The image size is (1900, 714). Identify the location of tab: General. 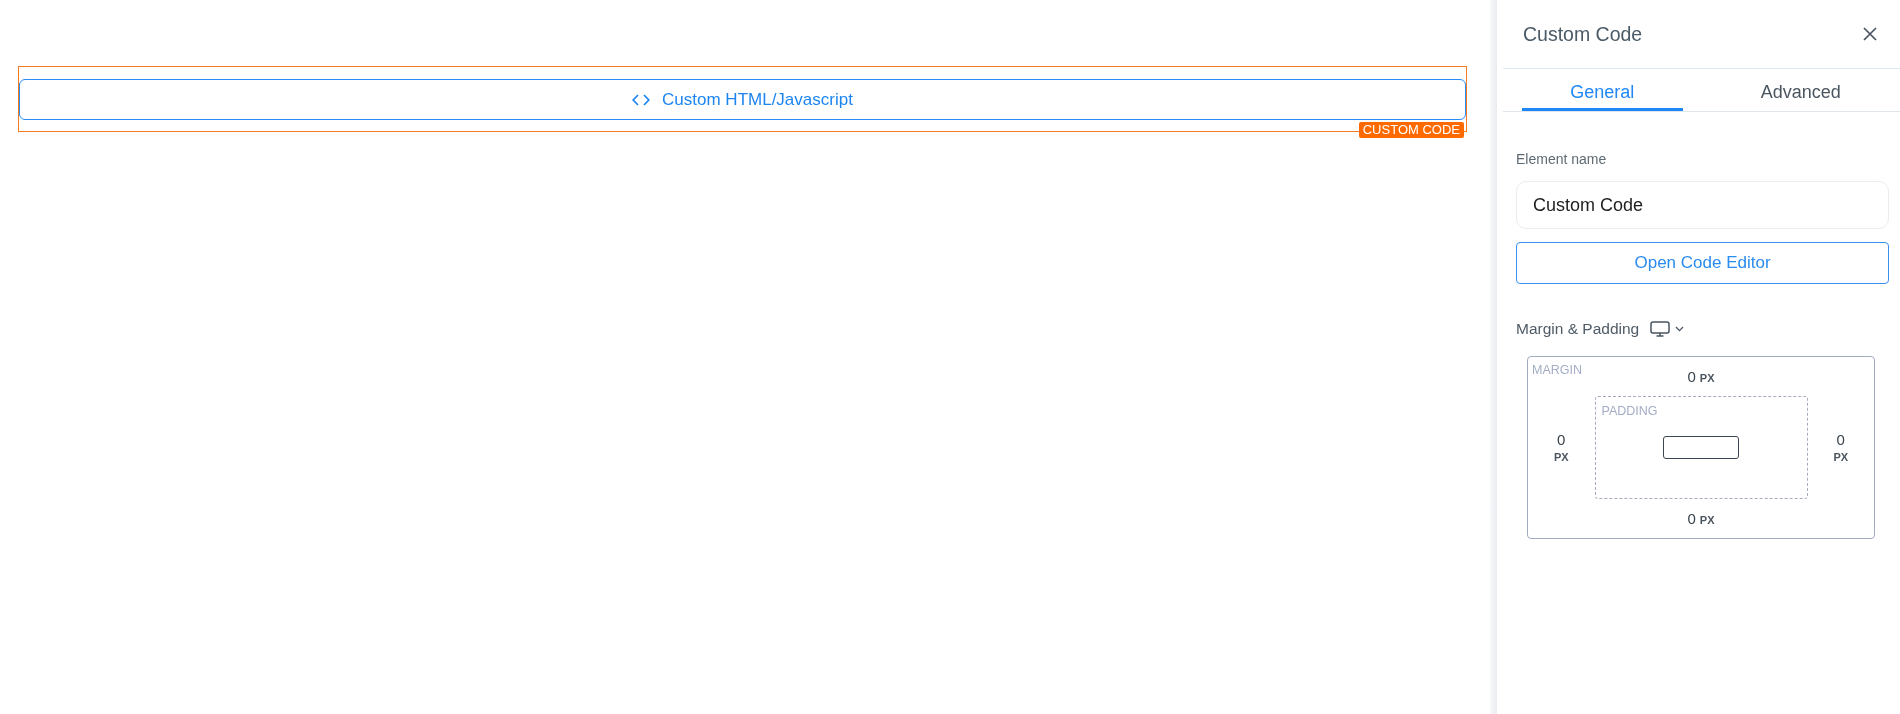
(1602, 90).